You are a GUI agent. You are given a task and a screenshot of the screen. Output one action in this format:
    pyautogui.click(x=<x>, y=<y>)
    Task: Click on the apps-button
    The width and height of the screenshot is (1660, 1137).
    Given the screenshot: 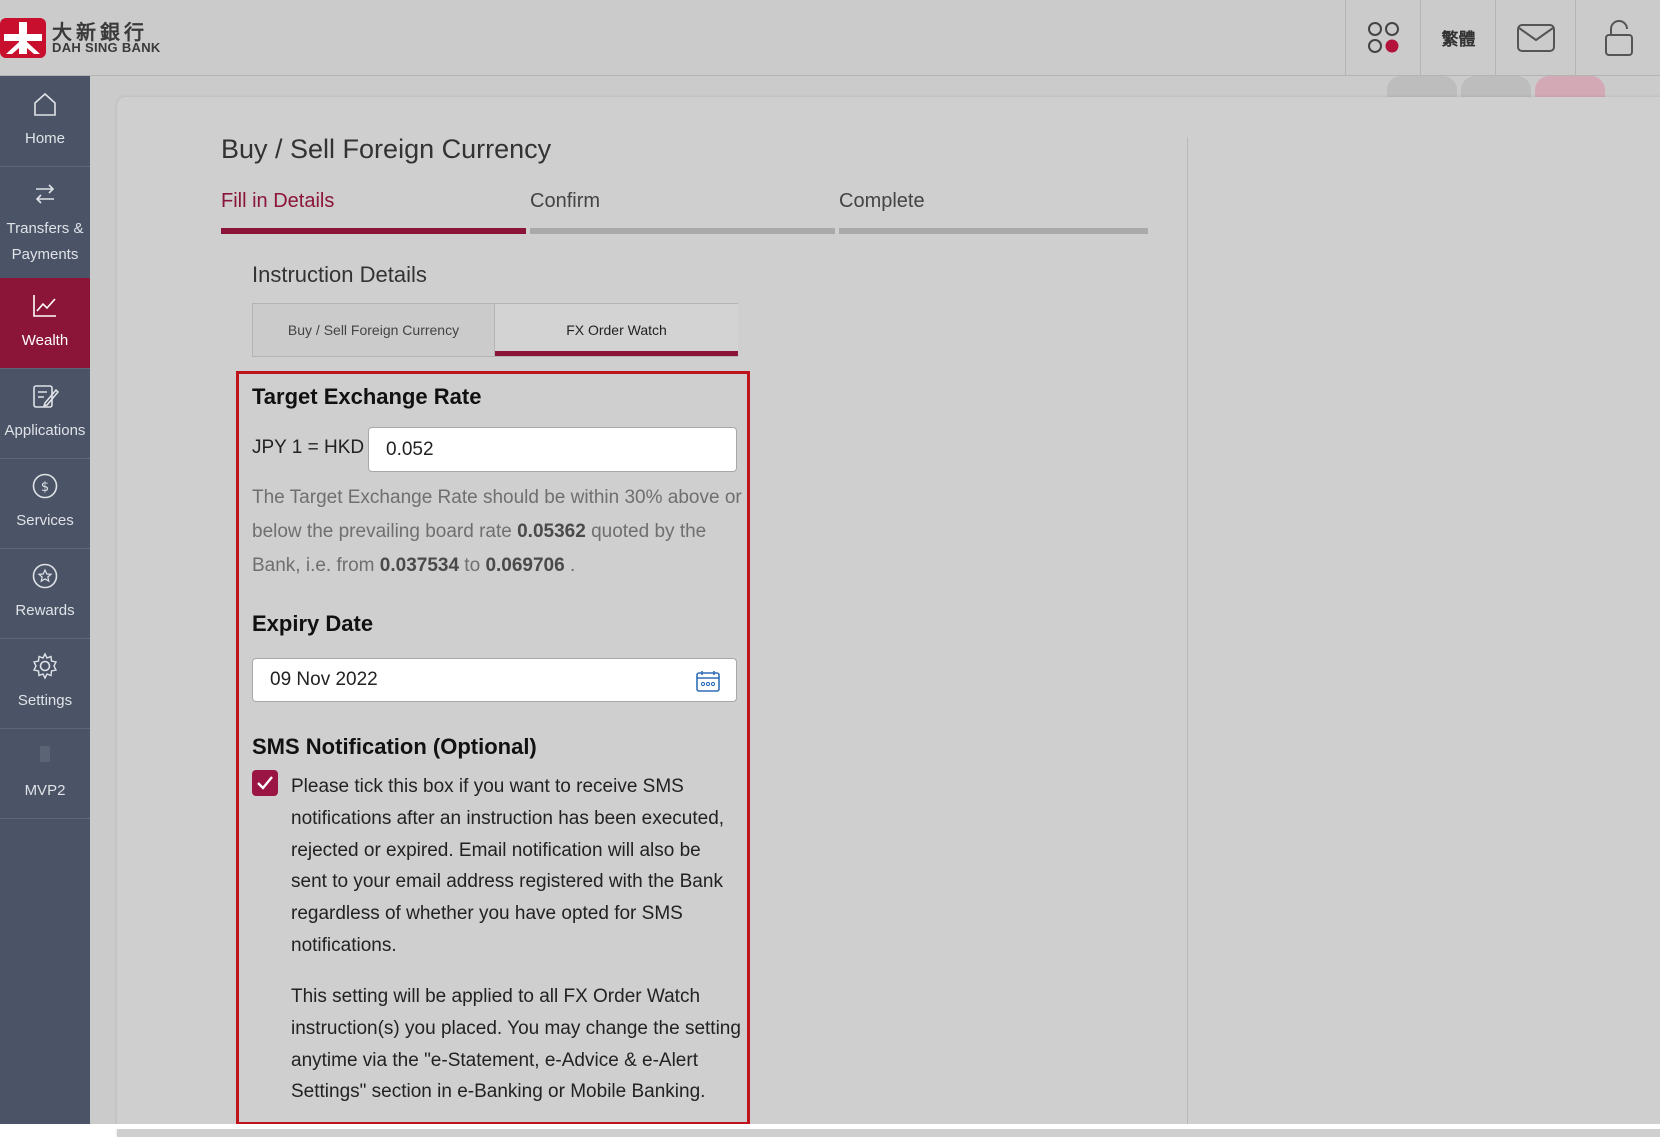 What is the action you would take?
    pyautogui.click(x=1383, y=37)
    